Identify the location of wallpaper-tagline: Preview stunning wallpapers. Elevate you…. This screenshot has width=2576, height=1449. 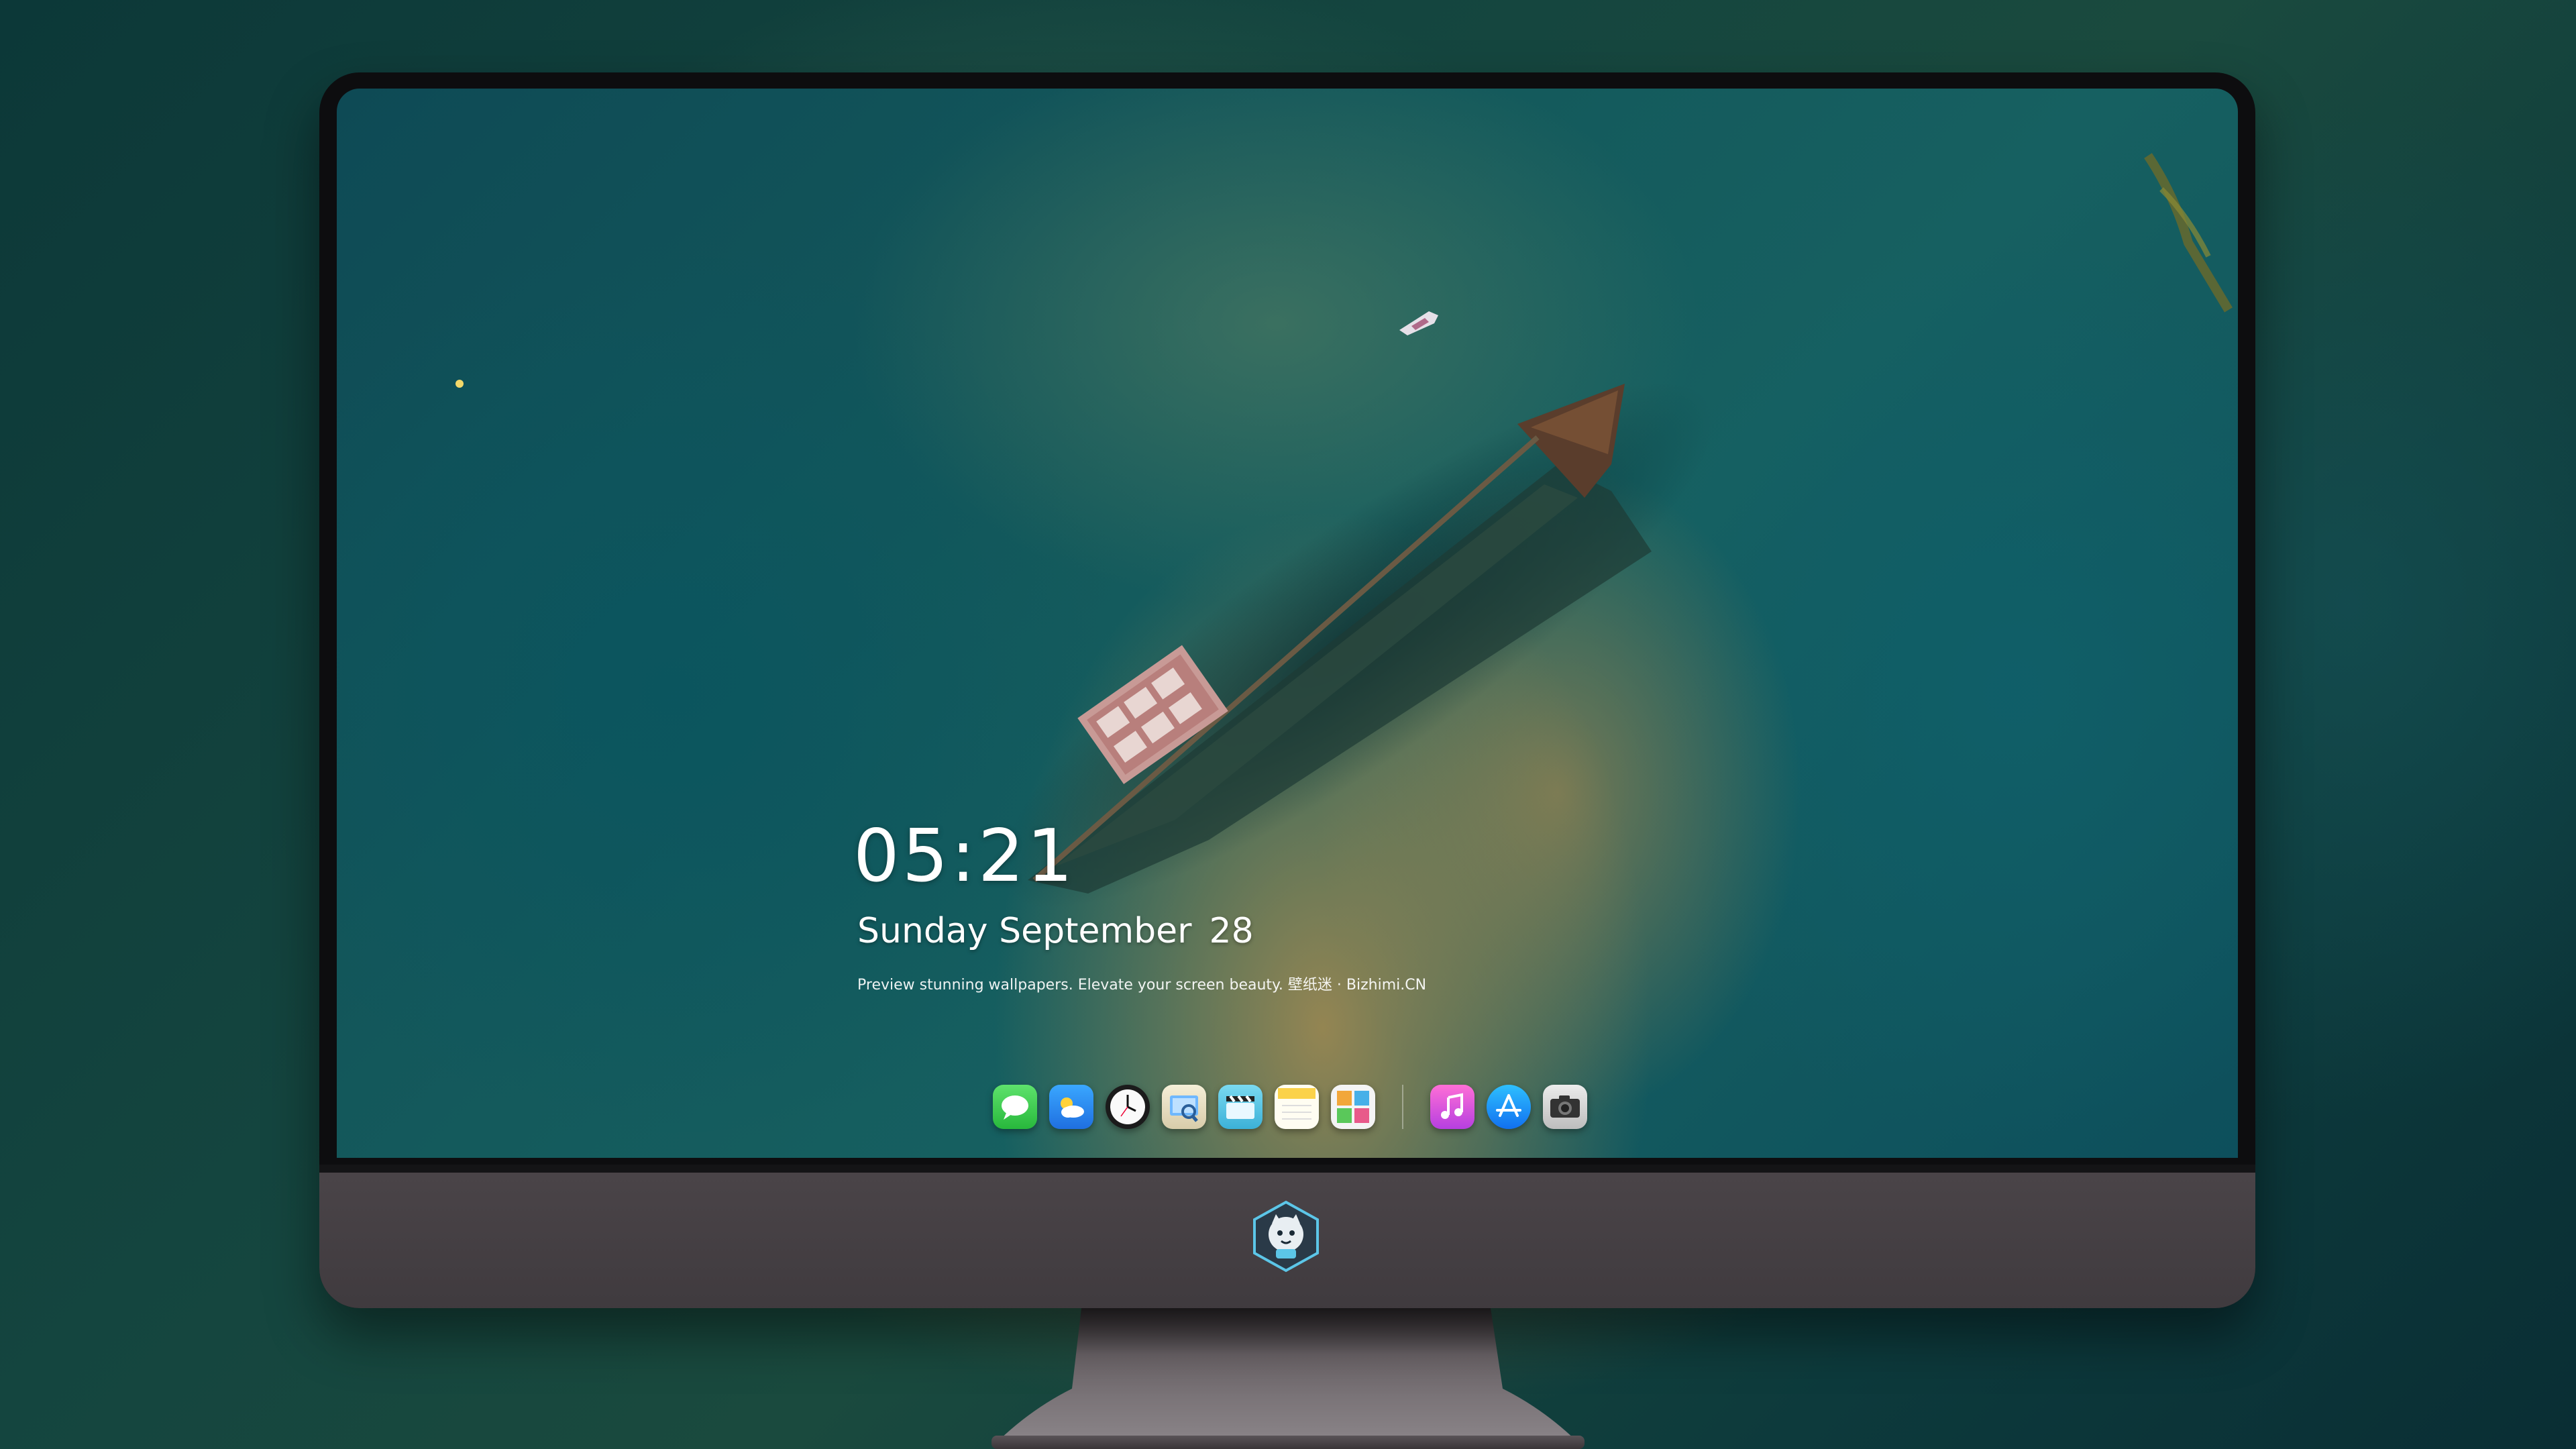
(1142, 985).